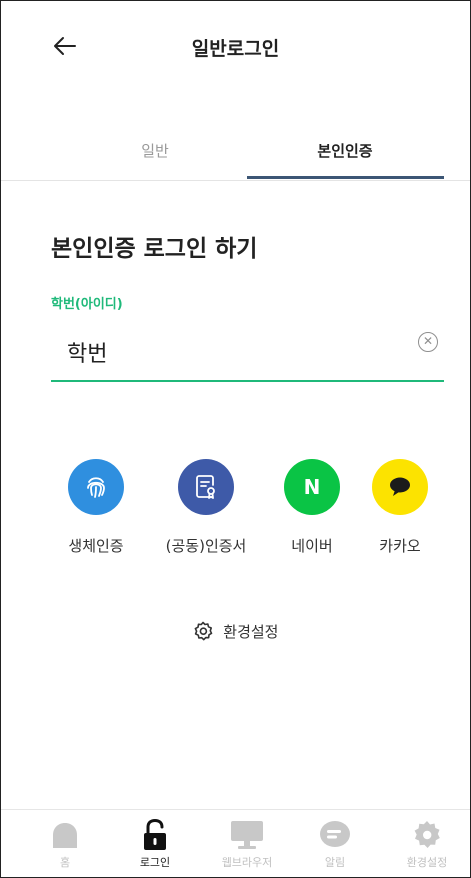 Image resolution: width=471 pixels, height=878 pixels. I want to click on certificate-login-button: (공동)인증서, so click(206, 507).